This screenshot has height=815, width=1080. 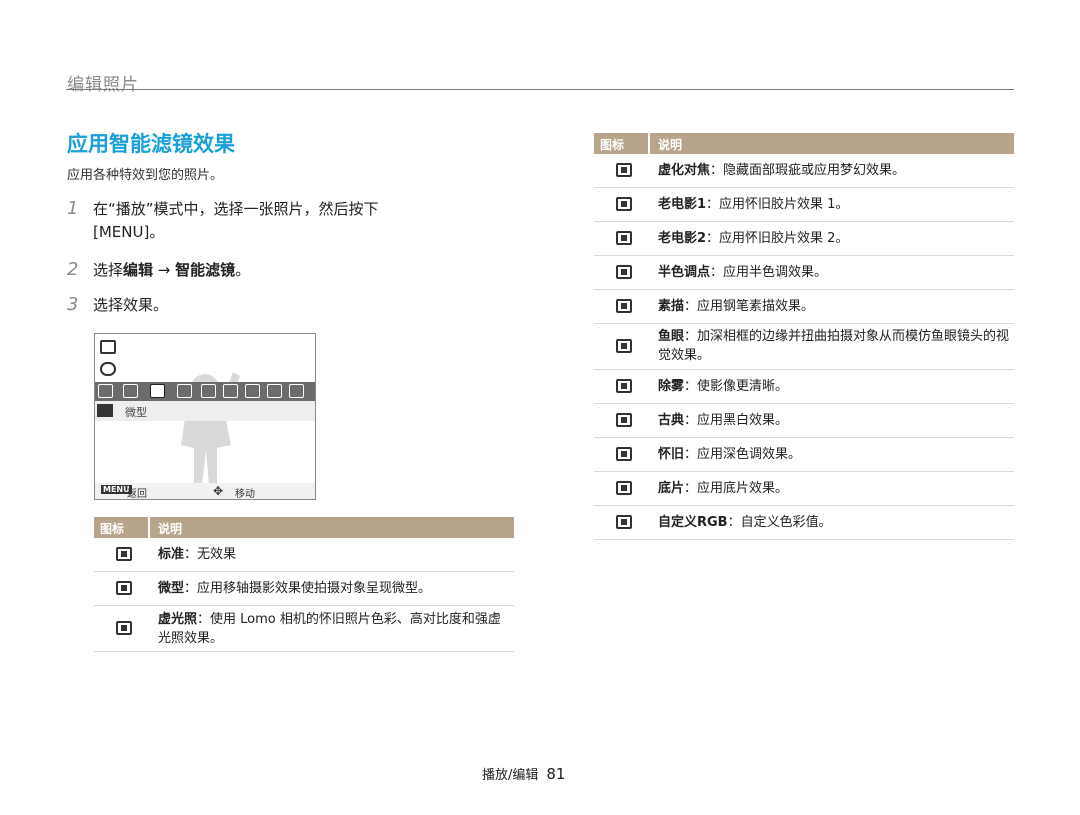 I want to click on row-text: ：应用怀旧胶片效果 1。, so click(x=777, y=204).